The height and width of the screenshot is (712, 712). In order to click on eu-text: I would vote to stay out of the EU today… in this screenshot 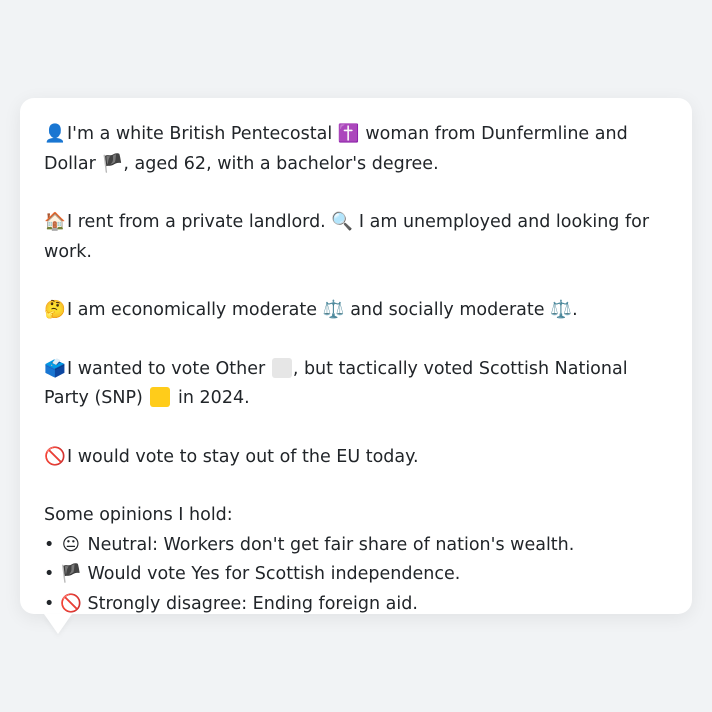, I will do `click(243, 456)`.